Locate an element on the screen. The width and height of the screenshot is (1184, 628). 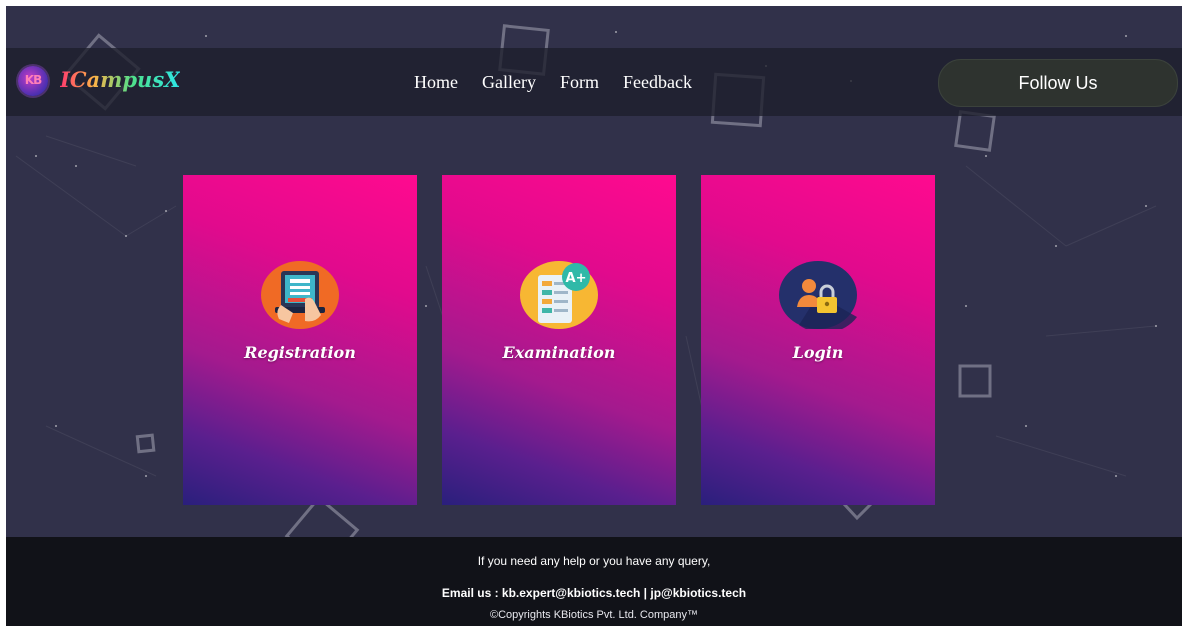
examination-icon: A+ is located at coordinates (559, 295).